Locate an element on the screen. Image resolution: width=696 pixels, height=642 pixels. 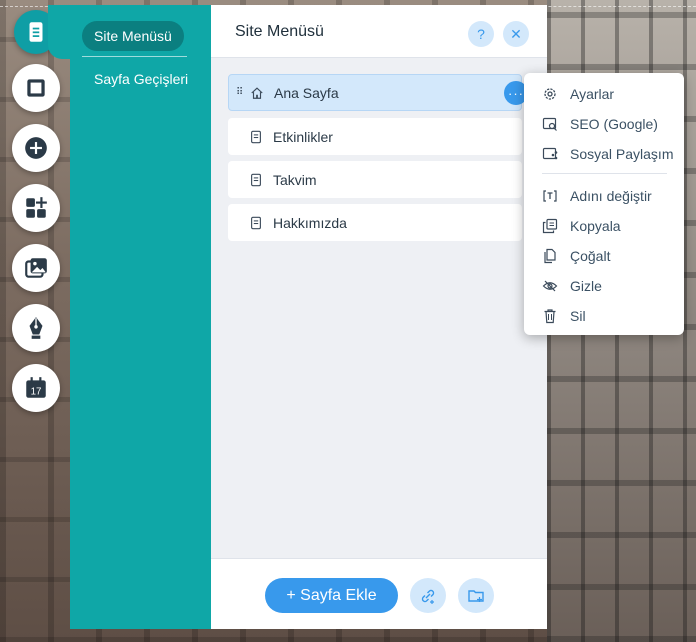
home-icon is located at coordinates (257, 92).